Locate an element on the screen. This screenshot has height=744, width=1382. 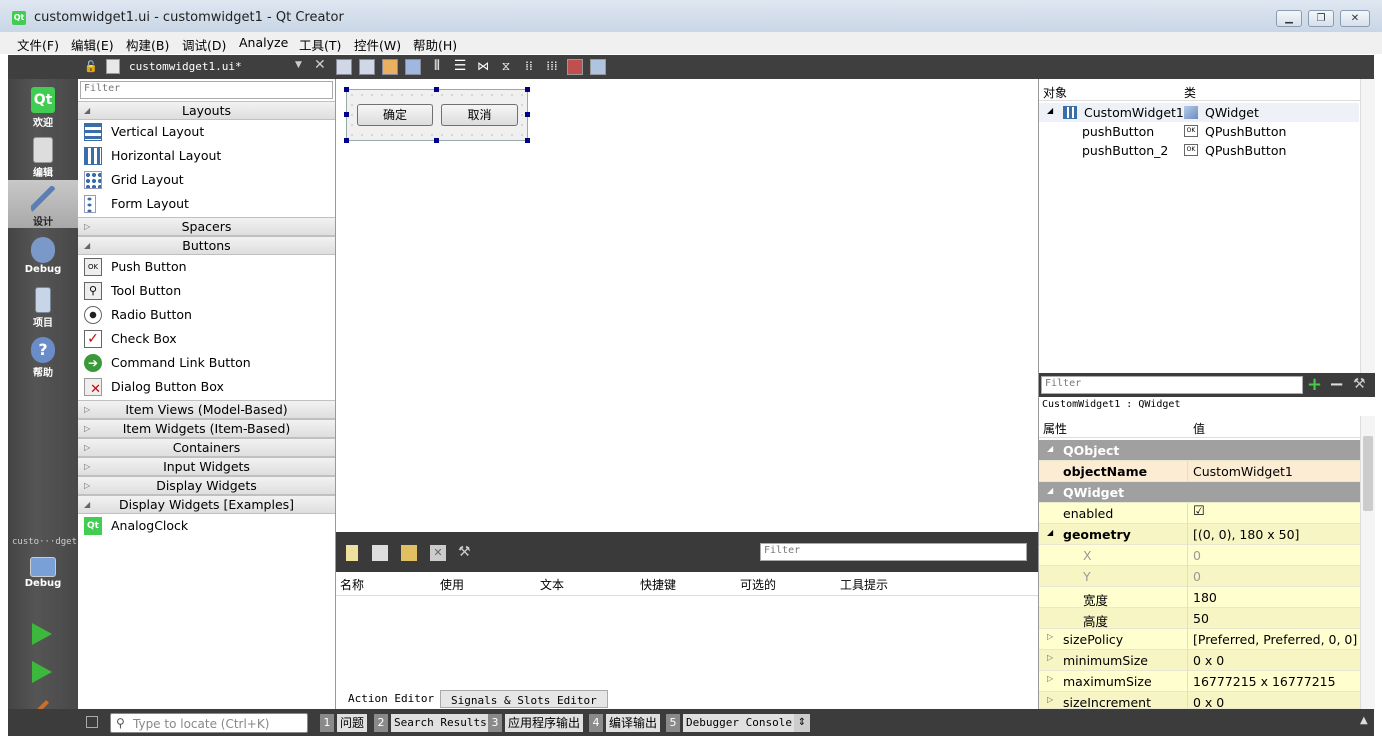
widget-check-box: ✓ Check Box is located at coordinates (206, 339).